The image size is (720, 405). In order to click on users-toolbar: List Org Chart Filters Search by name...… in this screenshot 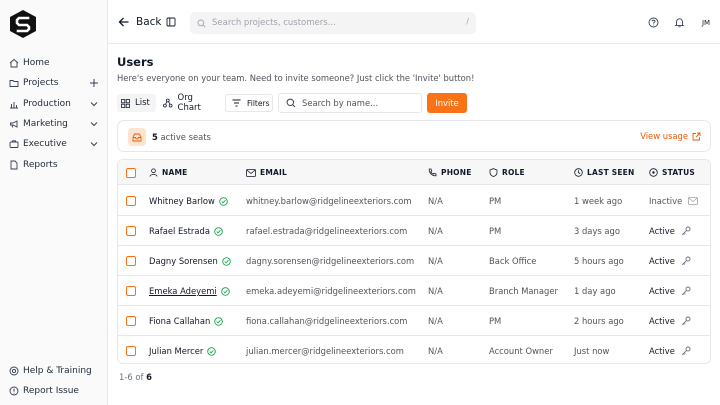, I will do `click(414, 103)`.